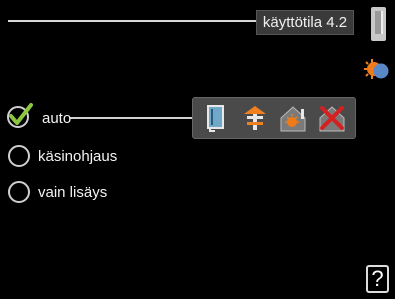 This screenshot has height=299, width=395. I want to click on help-button: ?, so click(377, 279).